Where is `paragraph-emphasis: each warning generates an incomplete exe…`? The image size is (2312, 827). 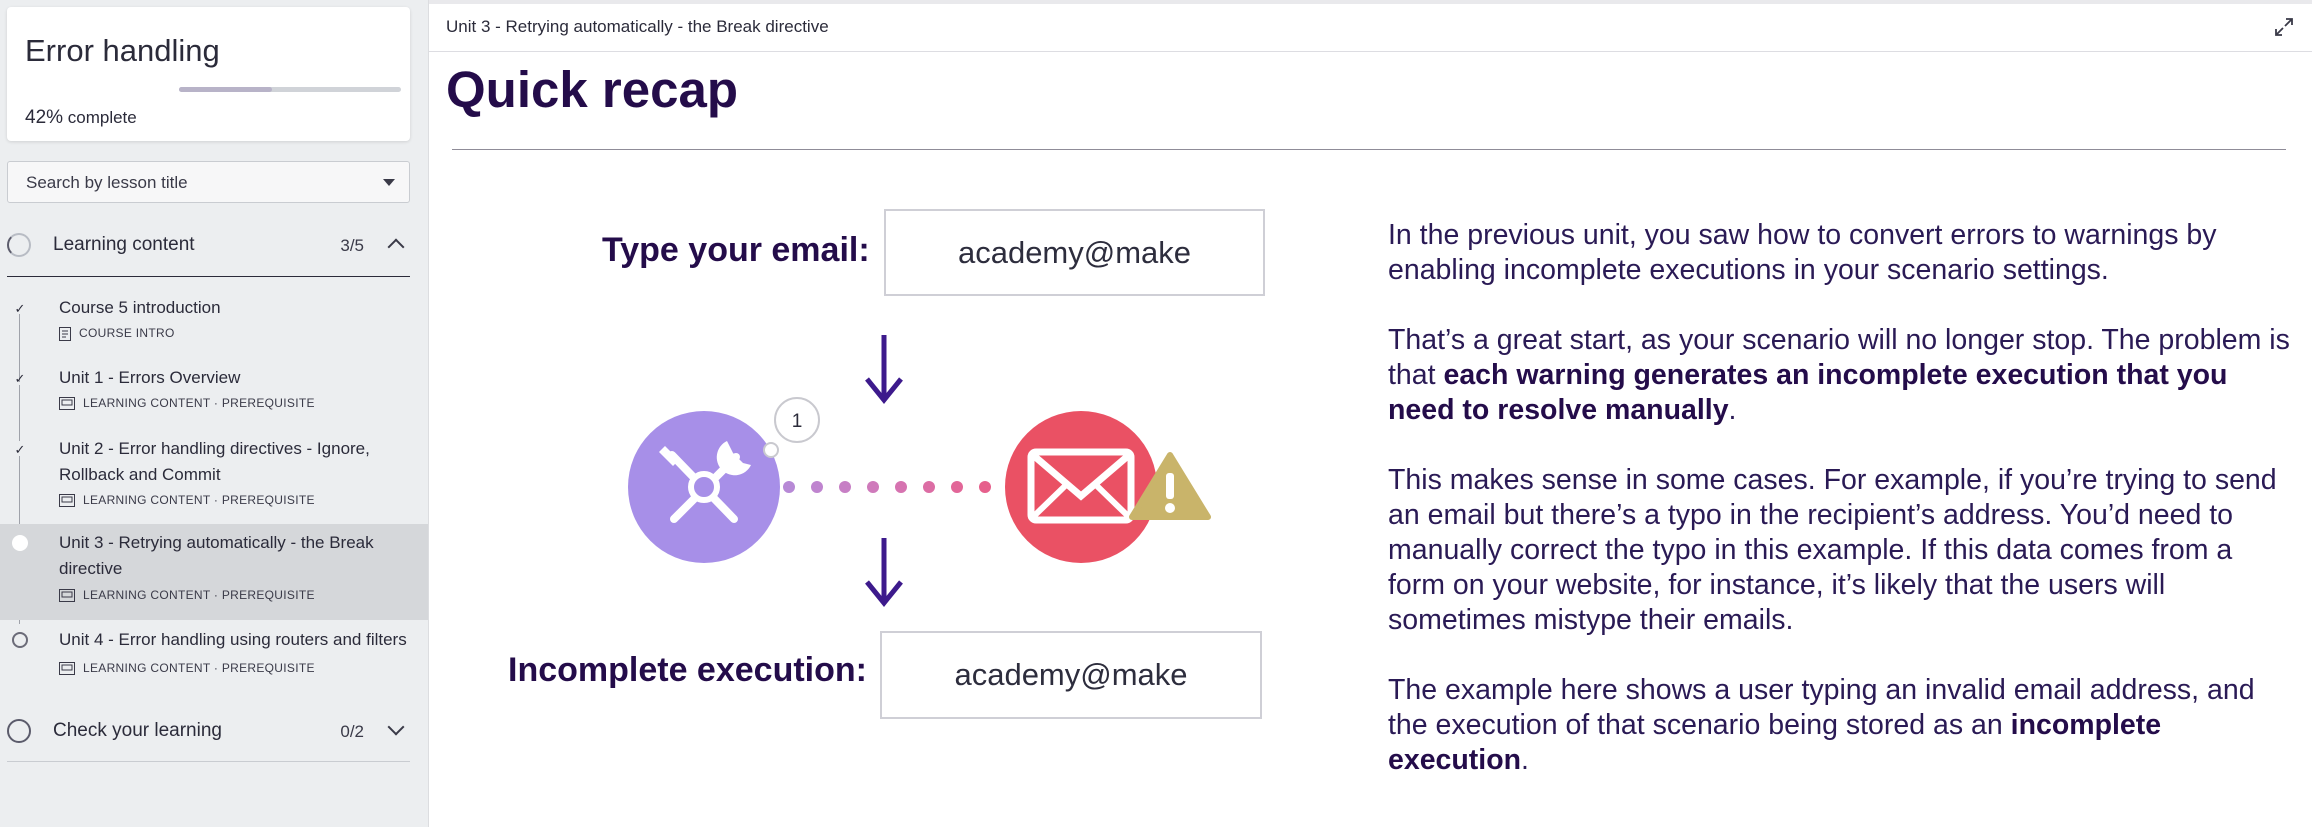
paragraph-emphasis: each warning generates an incomplete exe… is located at coordinates (1808, 392).